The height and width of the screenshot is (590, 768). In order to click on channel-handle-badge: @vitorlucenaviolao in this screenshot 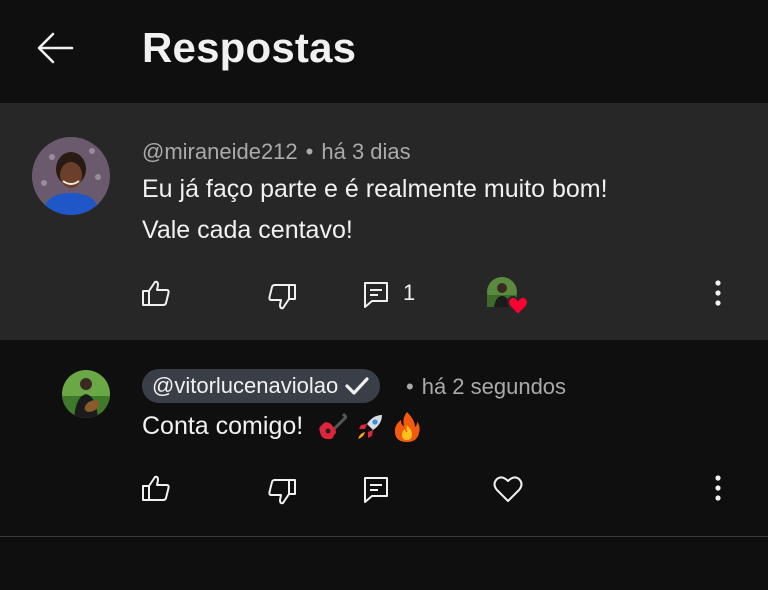, I will do `click(261, 386)`.